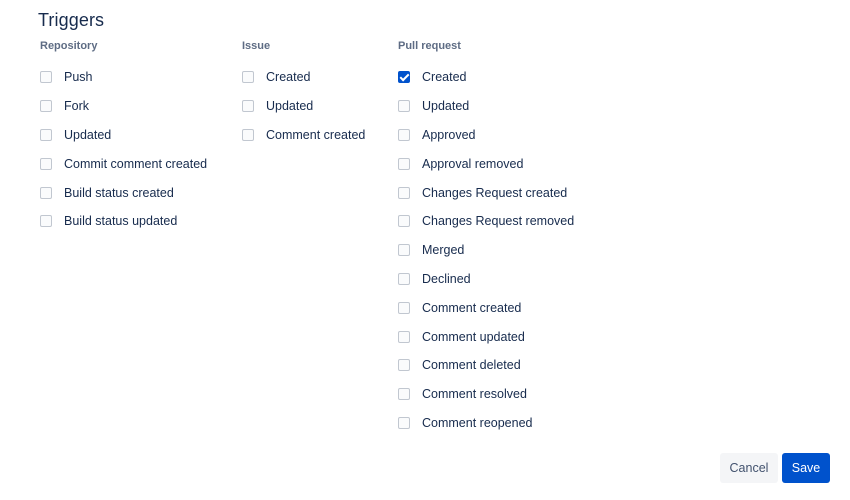 Image resolution: width=850 pixels, height=500 pixels. I want to click on pull-request-checkbox-comment-created, so click(404, 307).